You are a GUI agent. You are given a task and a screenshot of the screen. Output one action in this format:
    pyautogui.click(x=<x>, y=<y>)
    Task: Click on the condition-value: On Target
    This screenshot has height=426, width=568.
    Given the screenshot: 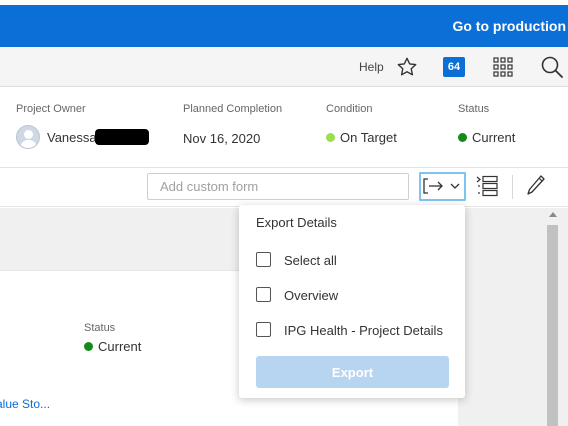 What is the action you would take?
    pyautogui.click(x=361, y=137)
    